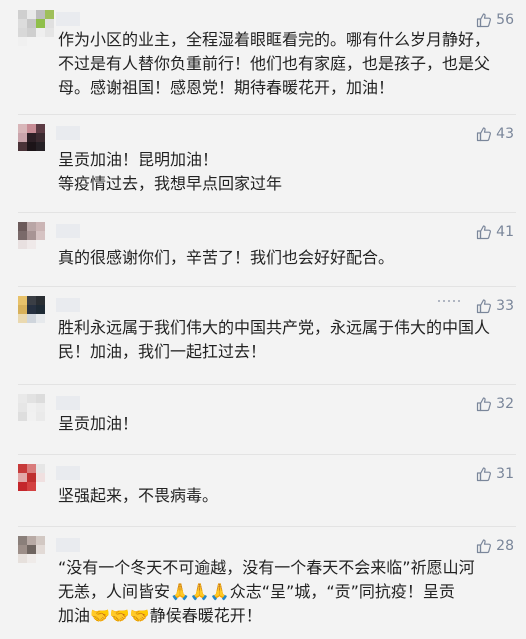 The height and width of the screenshot is (639, 526). What do you see at coordinates (449, 301) in the screenshot?
I see `more-options-icon` at bounding box center [449, 301].